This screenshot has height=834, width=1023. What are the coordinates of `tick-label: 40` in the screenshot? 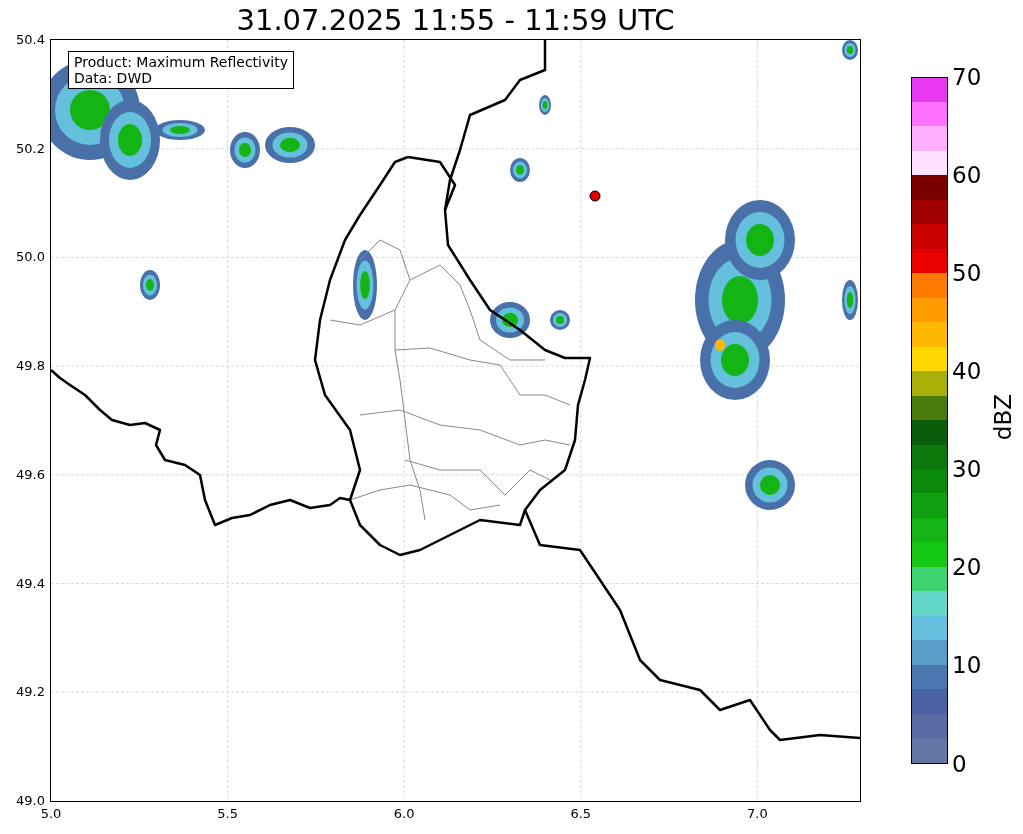 It's located at (967, 370).